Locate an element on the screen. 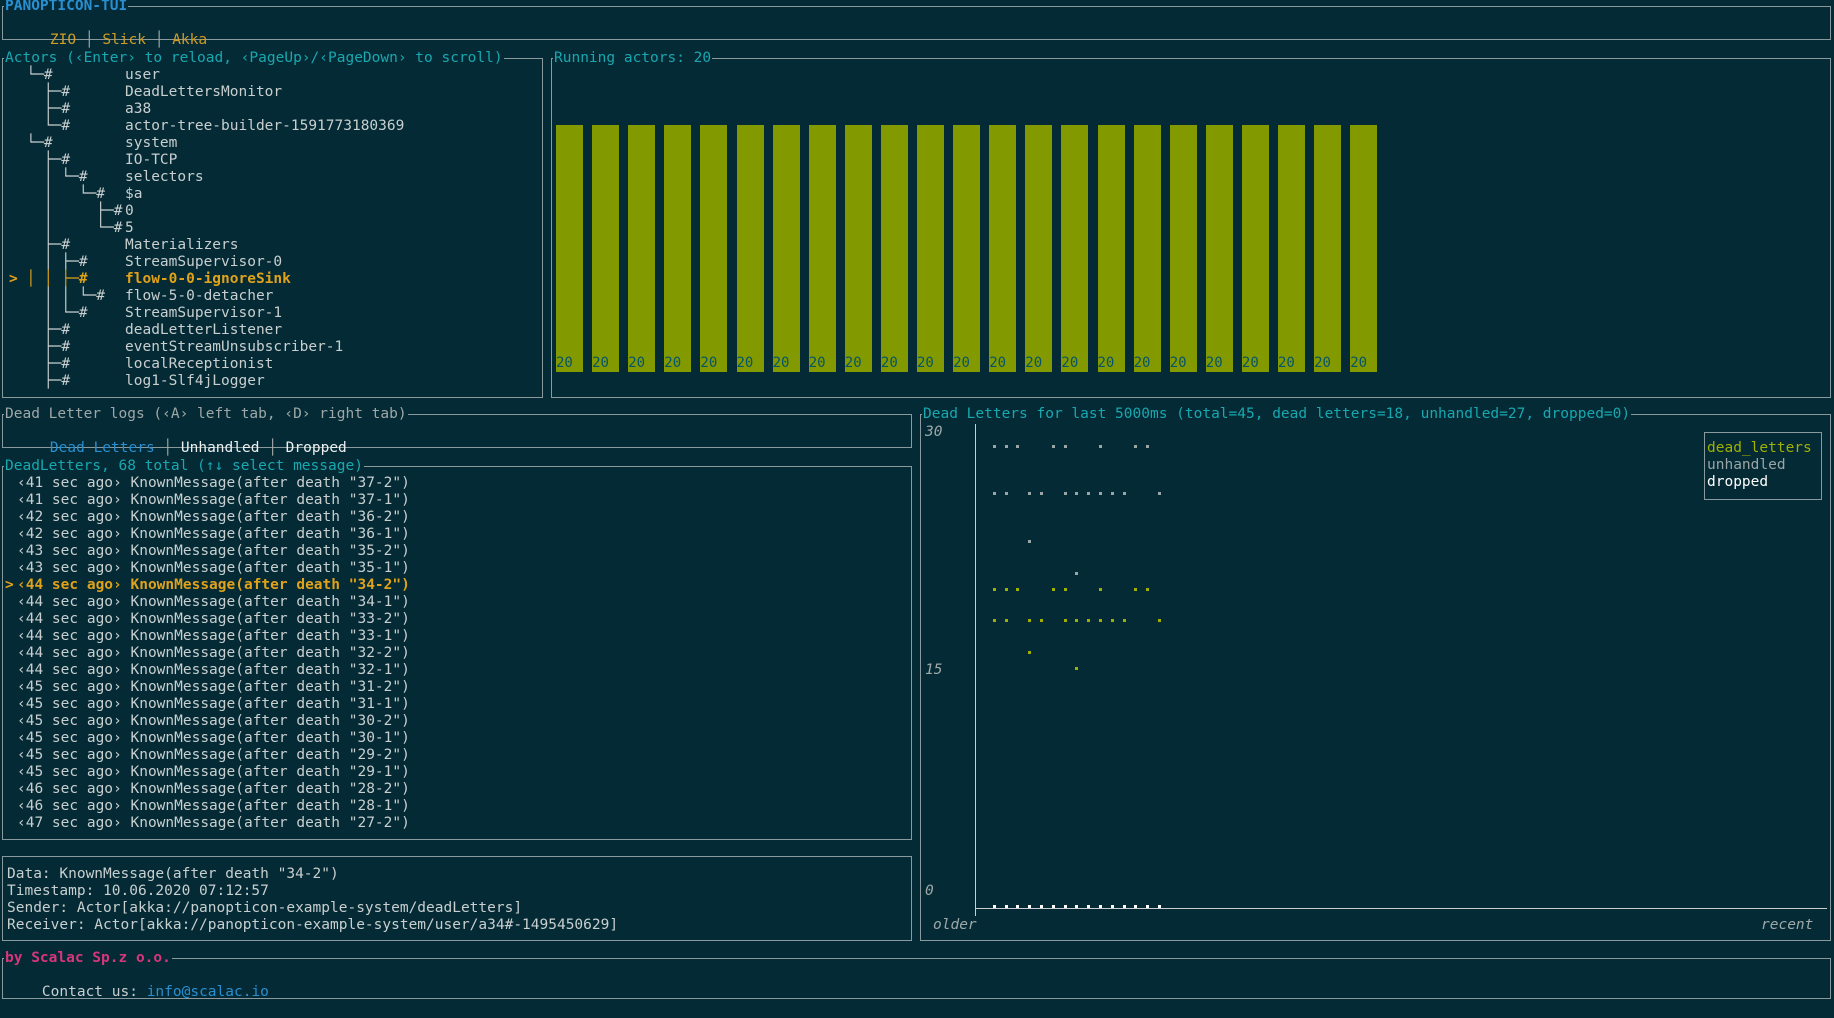 This screenshot has width=1834, height=1018. tree-node: ├─# deadLetterListener is located at coordinates (272, 330).